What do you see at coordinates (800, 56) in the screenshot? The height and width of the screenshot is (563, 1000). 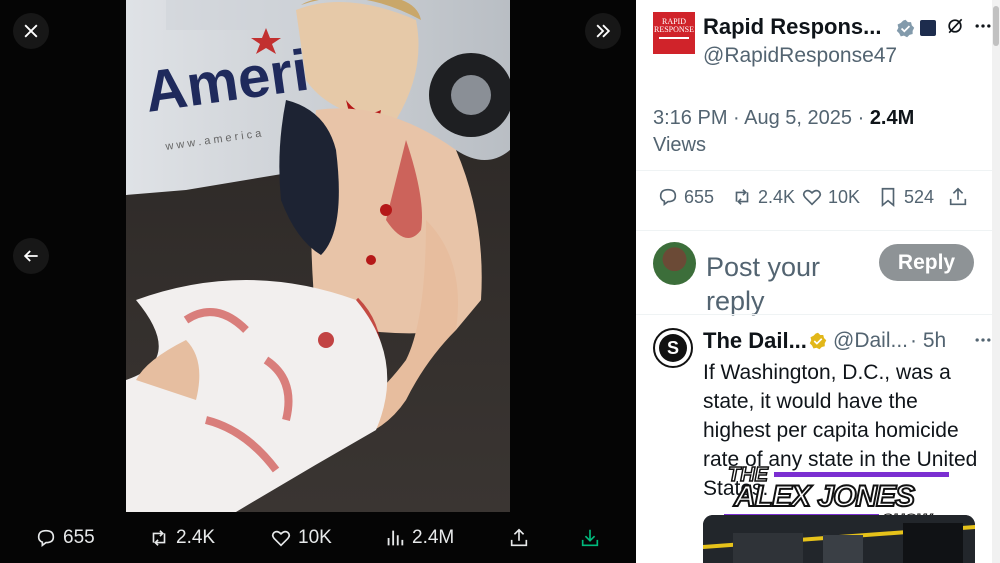 I see `author-handle: @RapidResponse47` at bounding box center [800, 56].